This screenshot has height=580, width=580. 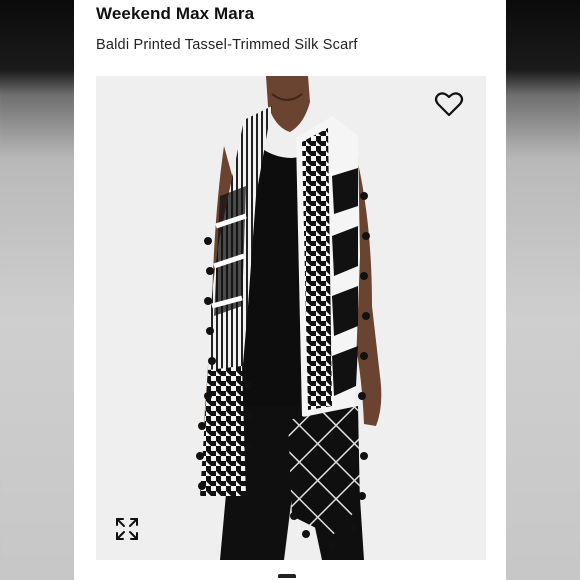 I want to click on carousel-indicator, so click(x=287, y=576).